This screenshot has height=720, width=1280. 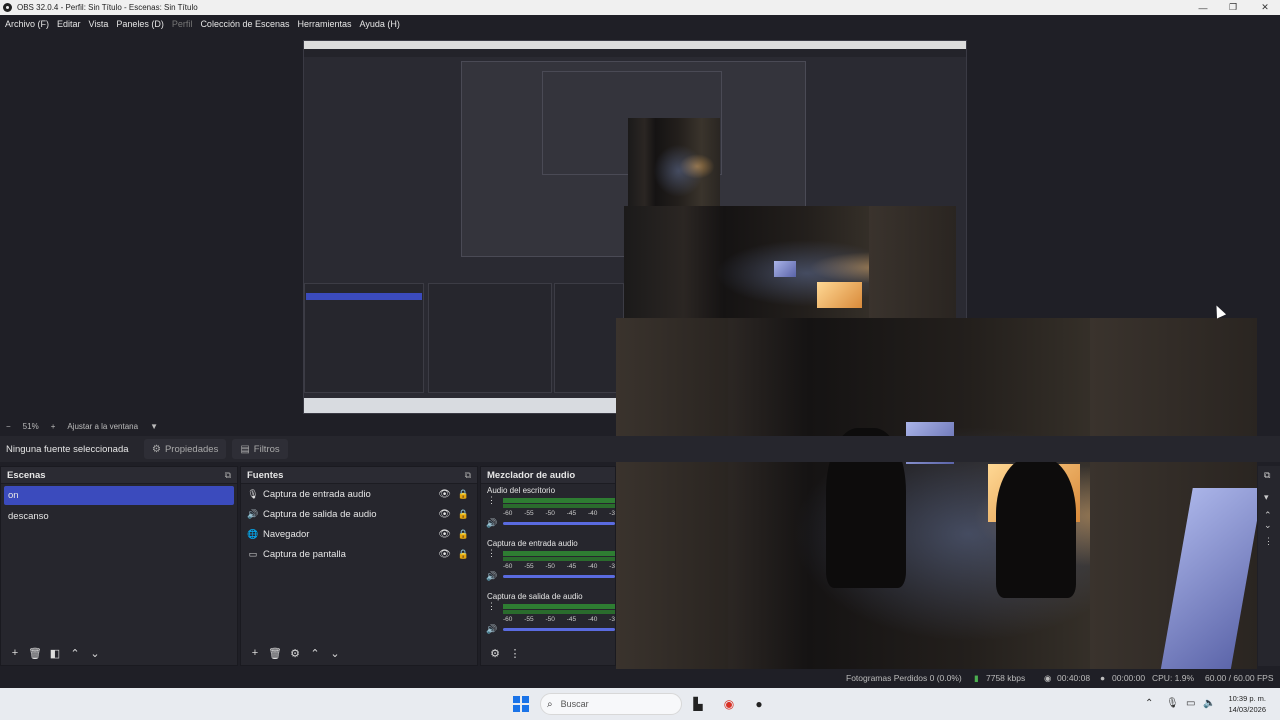 What do you see at coordinates (1268, 541) in the screenshot?
I see `more-icon: ⋮` at bounding box center [1268, 541].